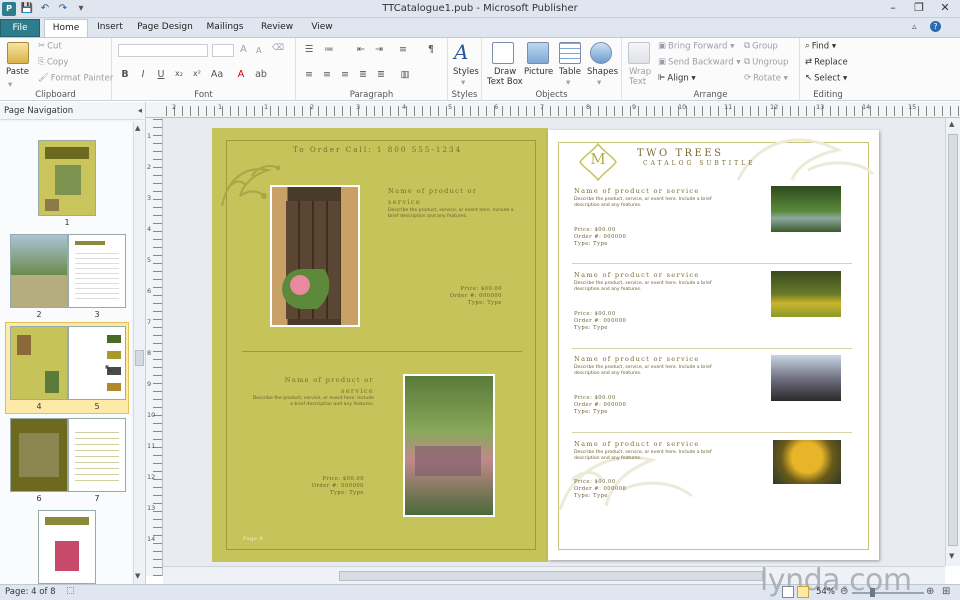 This screenshot has height=600, width=960. Describe the element at coordinates (327, 74) in the screenshot. I see `align-center-icon: ≡` at that location.